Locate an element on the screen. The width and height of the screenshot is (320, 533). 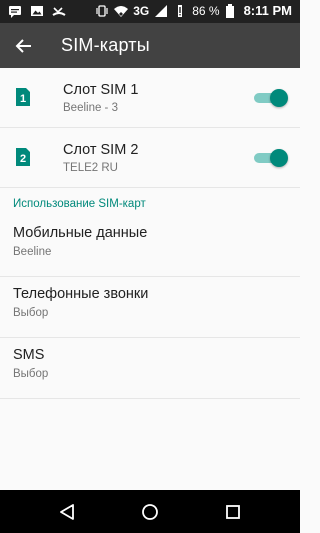
svg-text: 1 is located at coordinates (23, 99).